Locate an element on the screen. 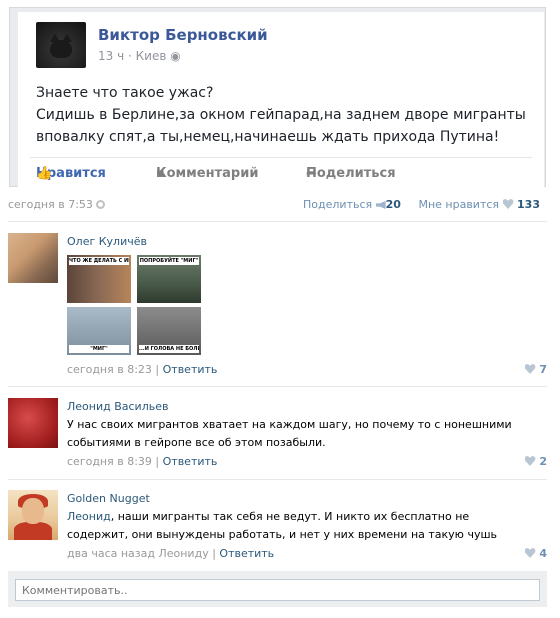 This screenshot has height=618, width=560. meme-caption: ПОПРОБУЙТЕ "МИГ" is located at coordinates (169, 261).